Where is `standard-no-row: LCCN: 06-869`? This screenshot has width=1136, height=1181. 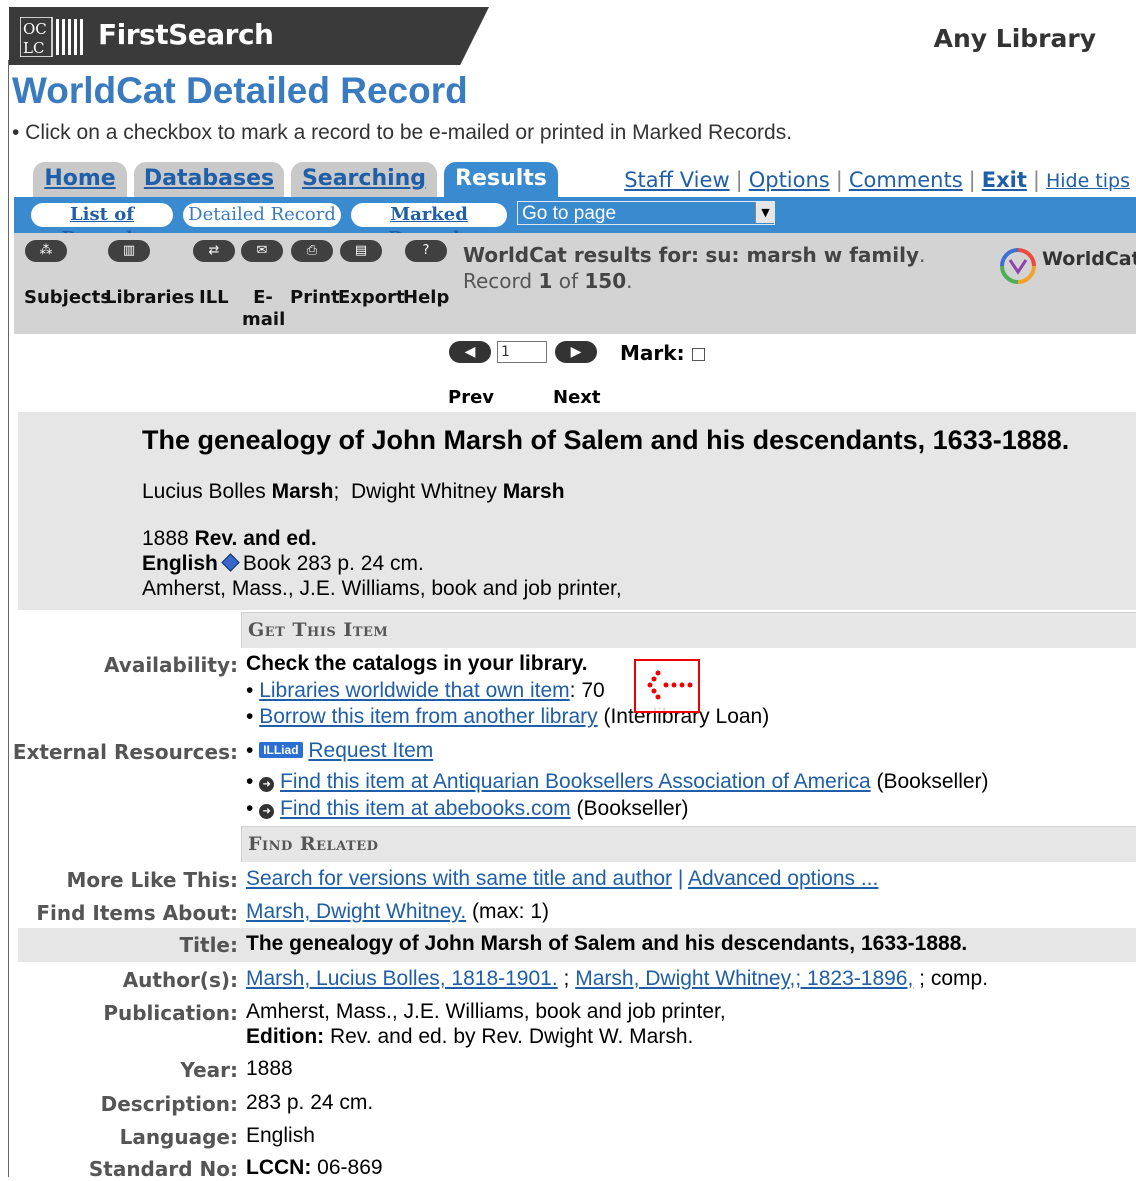 standard-no-row: LCCN: 06-869 is located at coordinates (314, 1167).